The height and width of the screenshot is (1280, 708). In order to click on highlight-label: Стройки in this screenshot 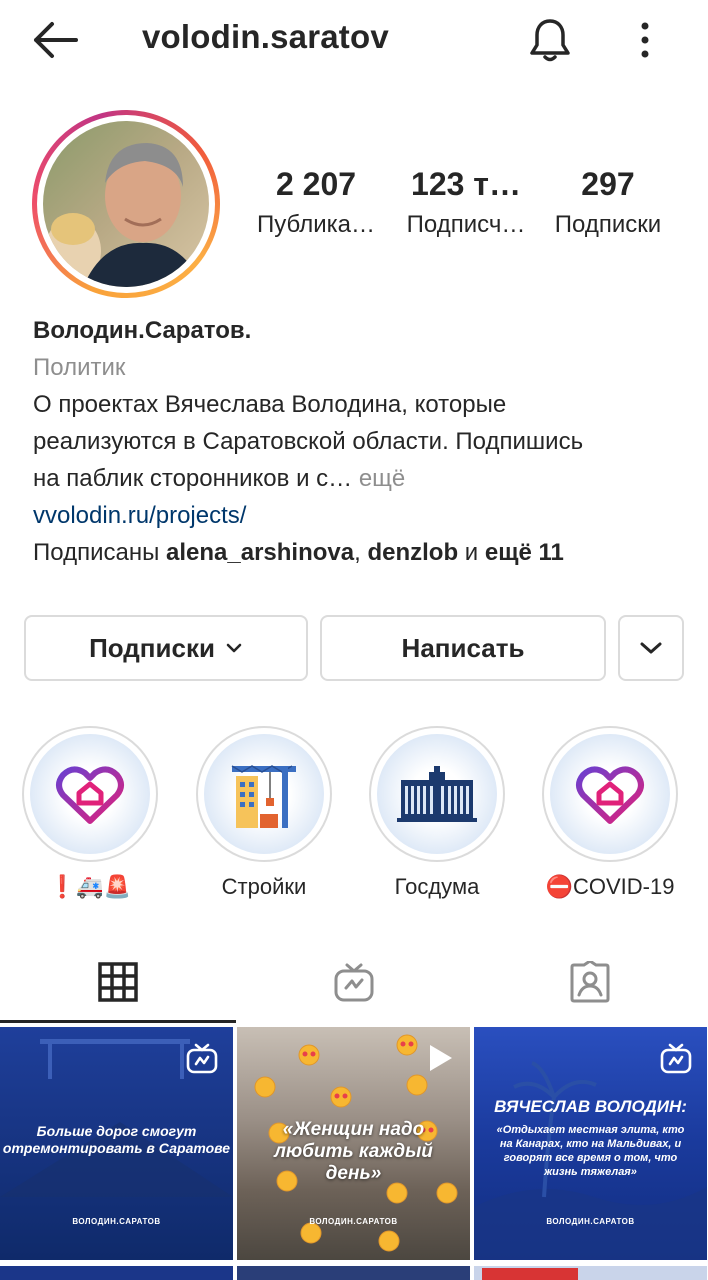, I will do `click(264, 886)`.